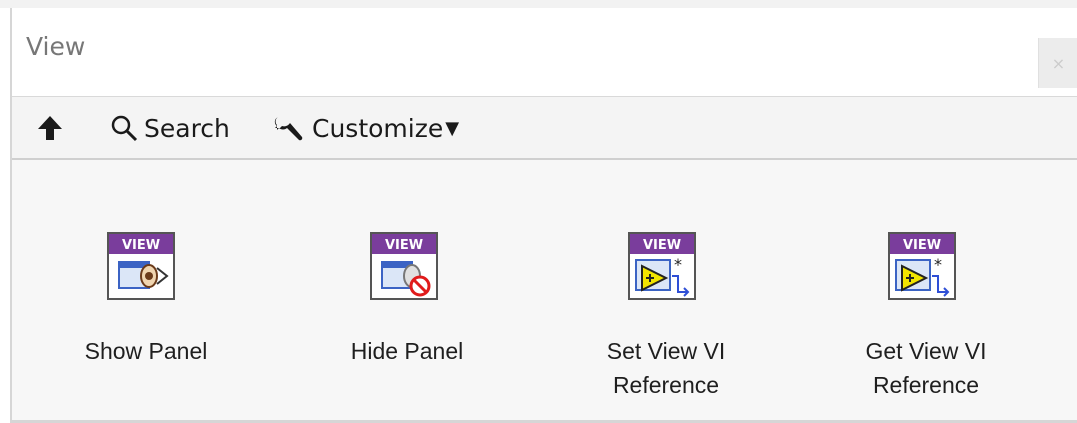 The image size is (1077, 423). Describe the element at coordinates (56, 46) in the screenshot. I see `palette-title: View` at that location.